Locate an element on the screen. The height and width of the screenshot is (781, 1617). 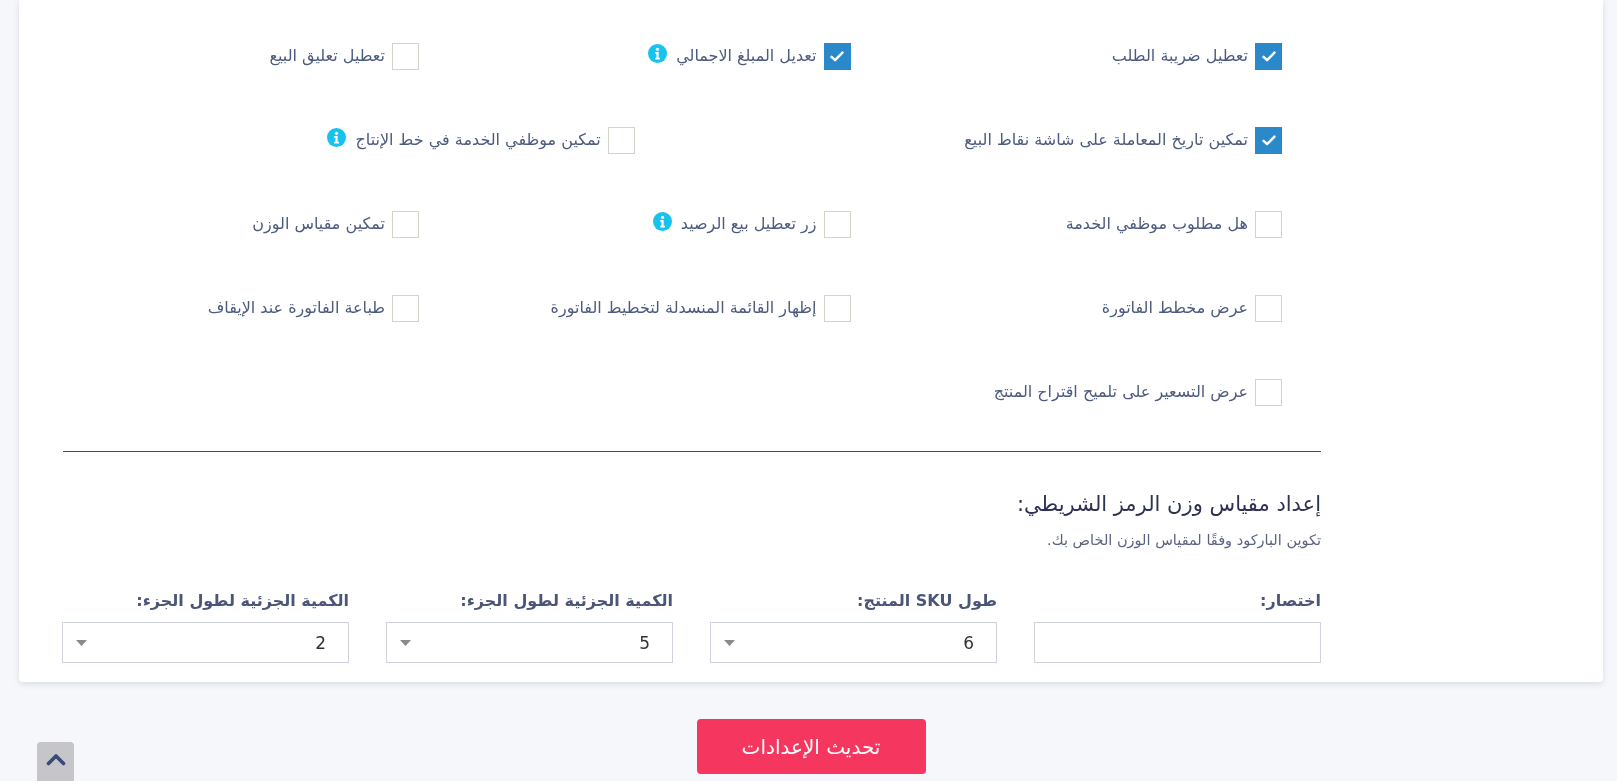
checkbox-label: زر تعطيل بيع الرصيد is located at coordinates (748, 224).